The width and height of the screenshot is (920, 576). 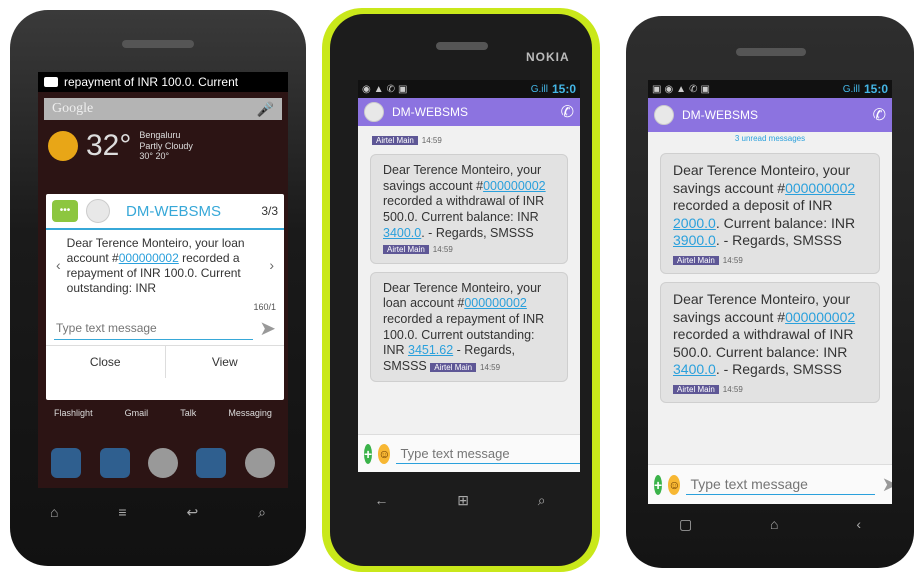 What do you see at coordinates (548, 57) in the screenshot?
I see `brand-logo: NOKIA` at bounding box center [548, 57].